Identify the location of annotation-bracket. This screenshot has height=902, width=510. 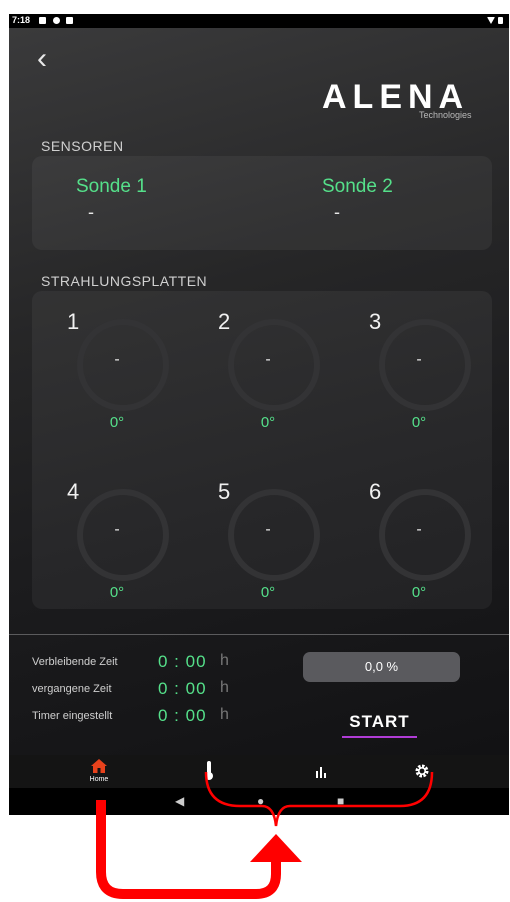
(319, 799).